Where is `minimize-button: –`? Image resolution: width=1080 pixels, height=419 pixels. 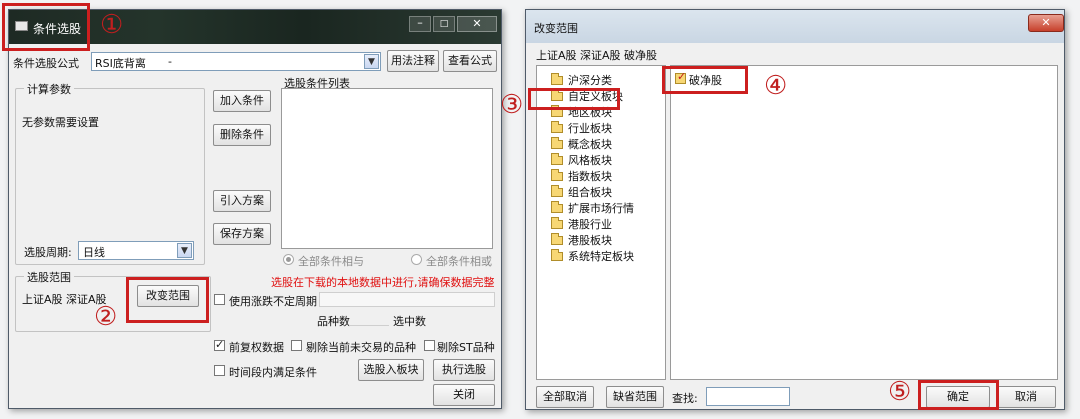
minimize-button: – is located at coordinates (420, 24).